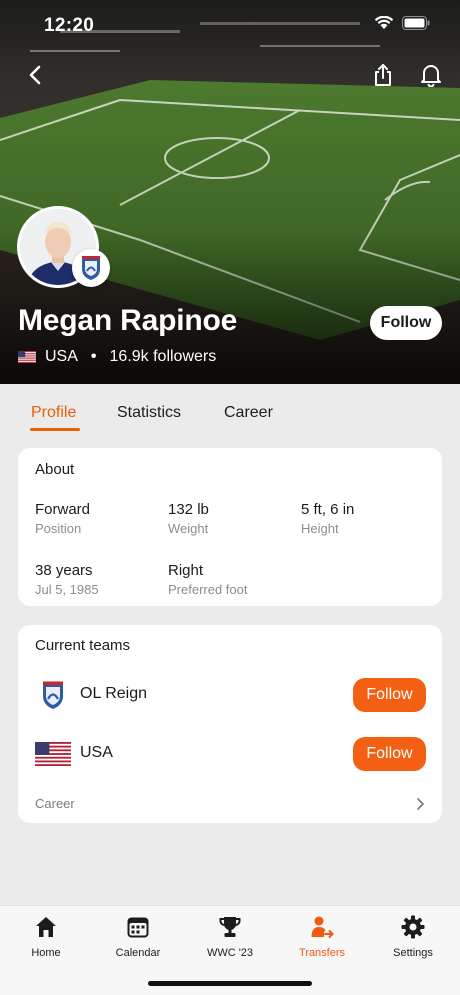 The height and width of the screenshot is (995, 460). What do you see at coordinates (46, 927) in the screenshot?
I see `home-icon` at bounding box center [46, 927].